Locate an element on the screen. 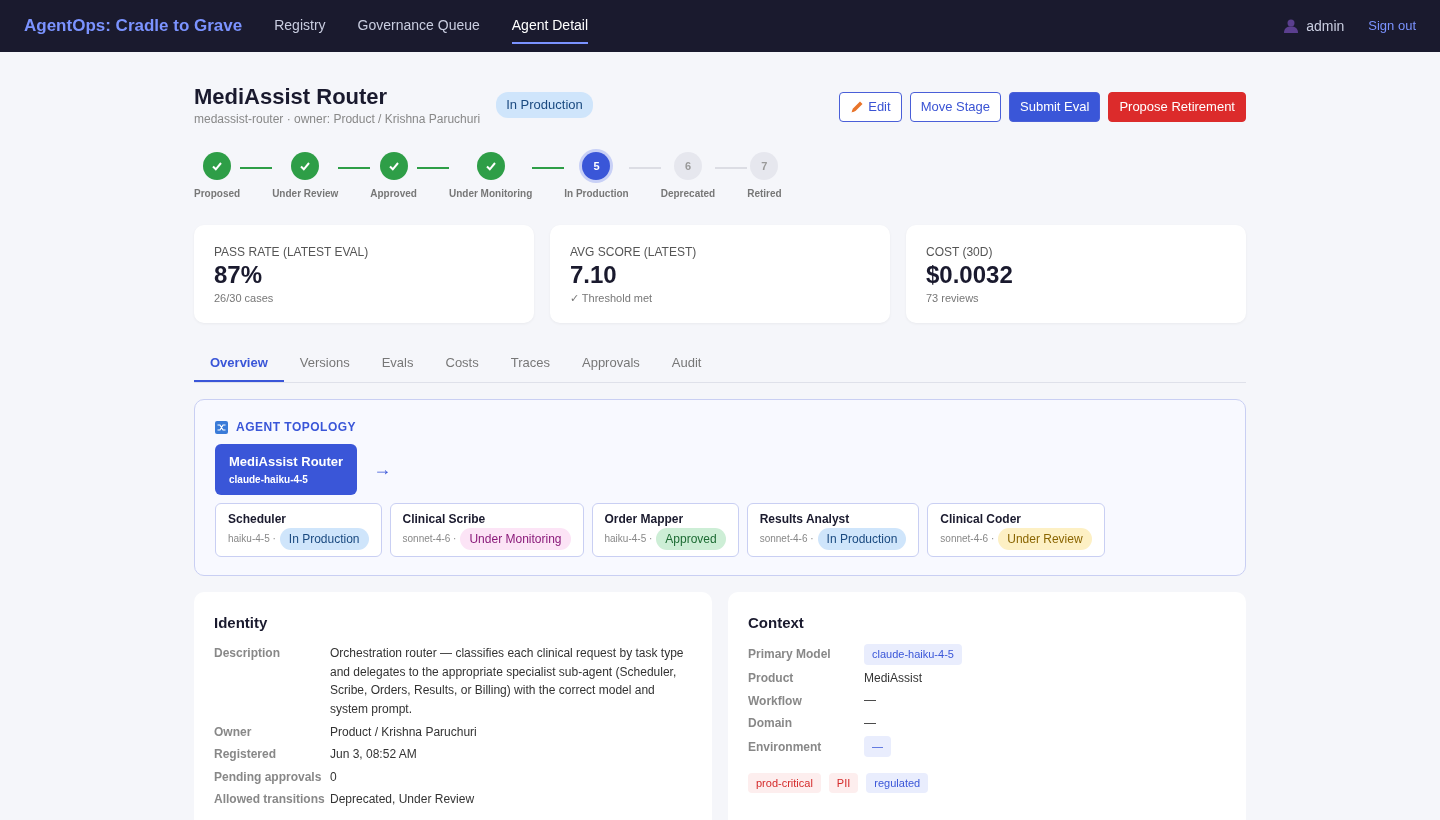 The width and height of the screenshot is (1440, 820). user-name: admin is located at coordinates (1325, 26).